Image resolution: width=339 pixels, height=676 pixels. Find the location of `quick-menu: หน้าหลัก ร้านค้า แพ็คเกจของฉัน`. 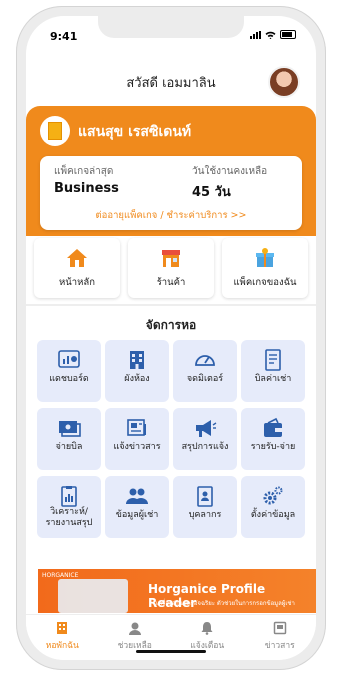

quick-menu: หน้าหลัก ร้านค้า แพ็คเกจของฉัน is located at coordinates (171, 268).